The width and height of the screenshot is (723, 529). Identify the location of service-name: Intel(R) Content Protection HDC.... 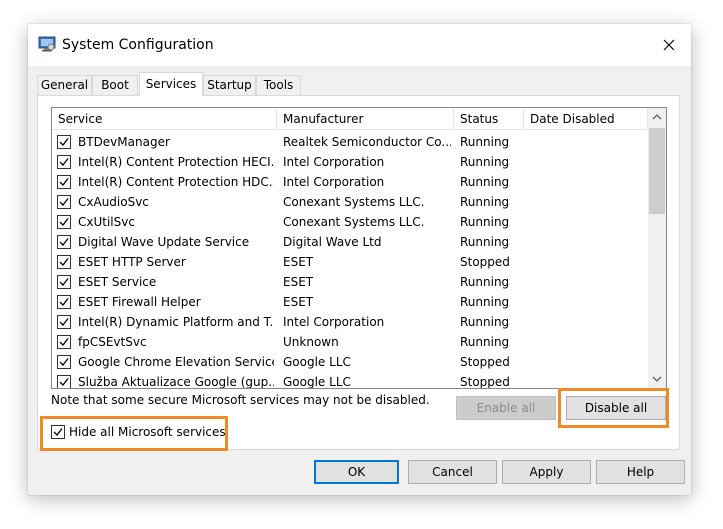
(176, 182).